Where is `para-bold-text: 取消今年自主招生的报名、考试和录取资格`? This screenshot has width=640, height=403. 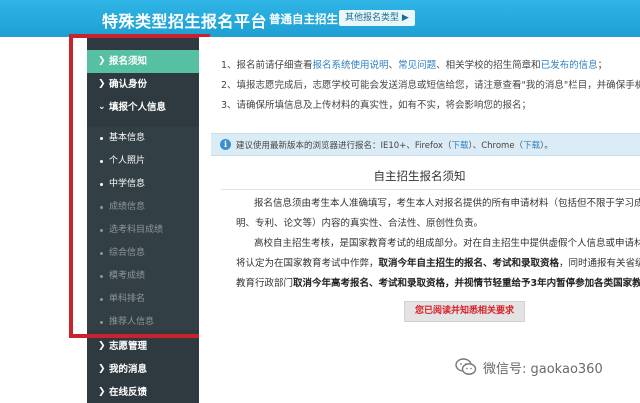
para-bold-text: 取消今年自主招生的报名、考试和录取资格 is located at coordinates (469, 263).